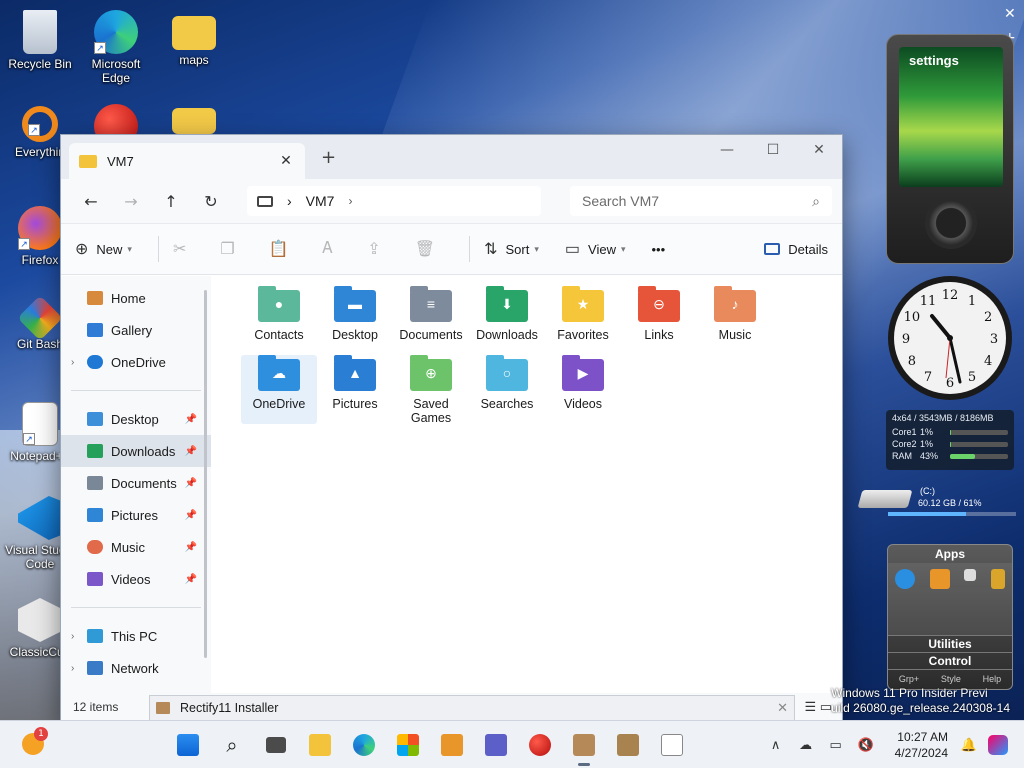 This screenshot has height=768, width=1024. Describe the element at coordinates (394, 201) in the screenshot. I see `address-bar: › VM7 ›` at that location.